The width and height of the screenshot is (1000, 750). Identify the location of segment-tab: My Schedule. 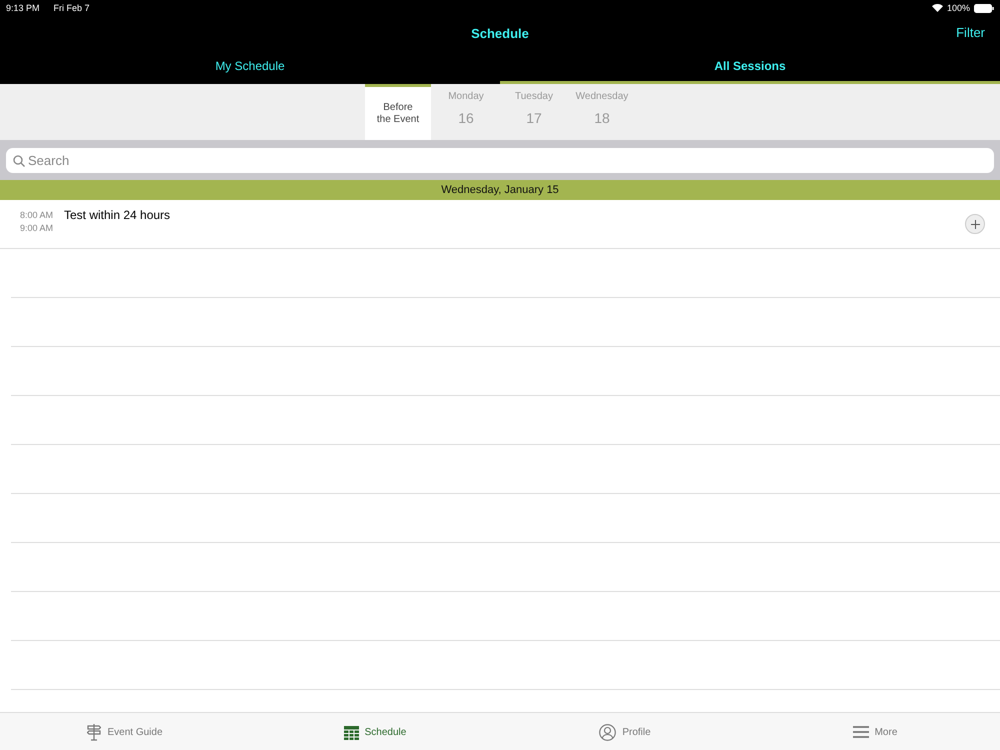
(250, 67).